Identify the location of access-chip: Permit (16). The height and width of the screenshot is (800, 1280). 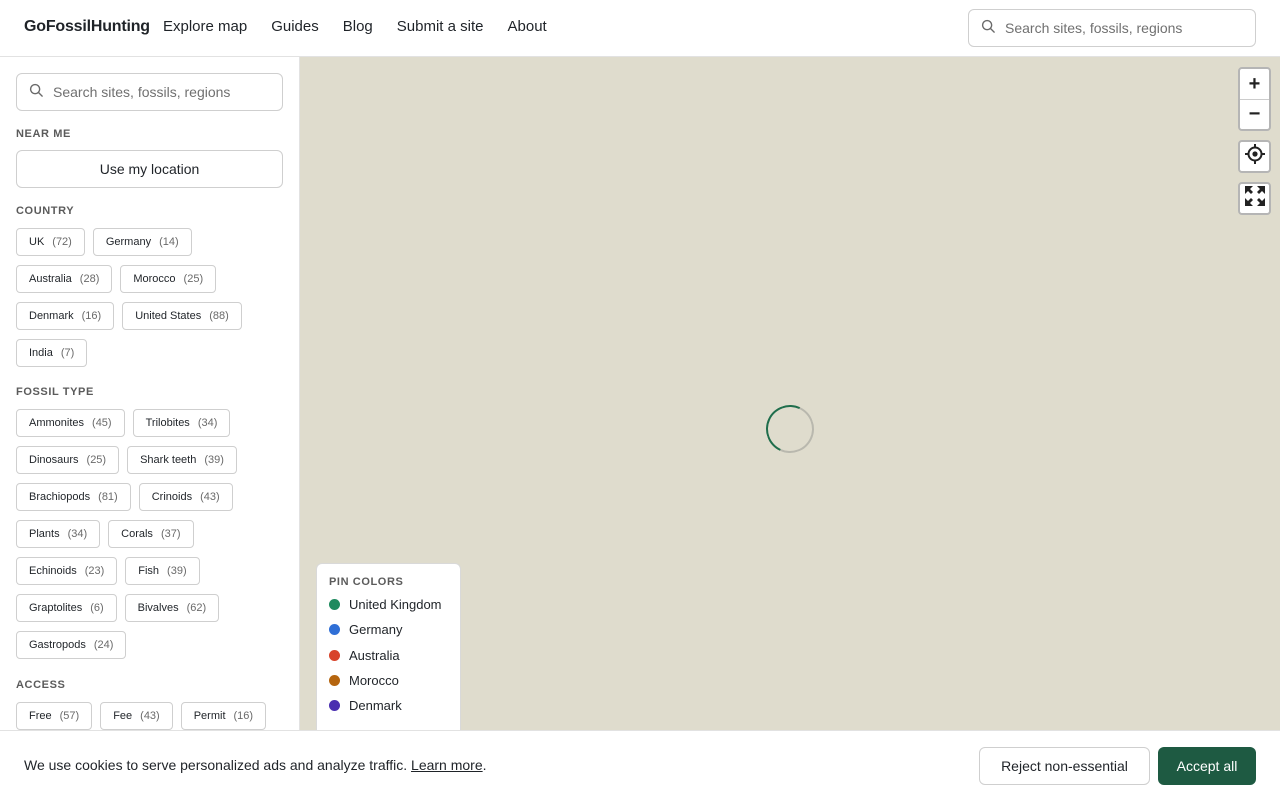
(223, 716).